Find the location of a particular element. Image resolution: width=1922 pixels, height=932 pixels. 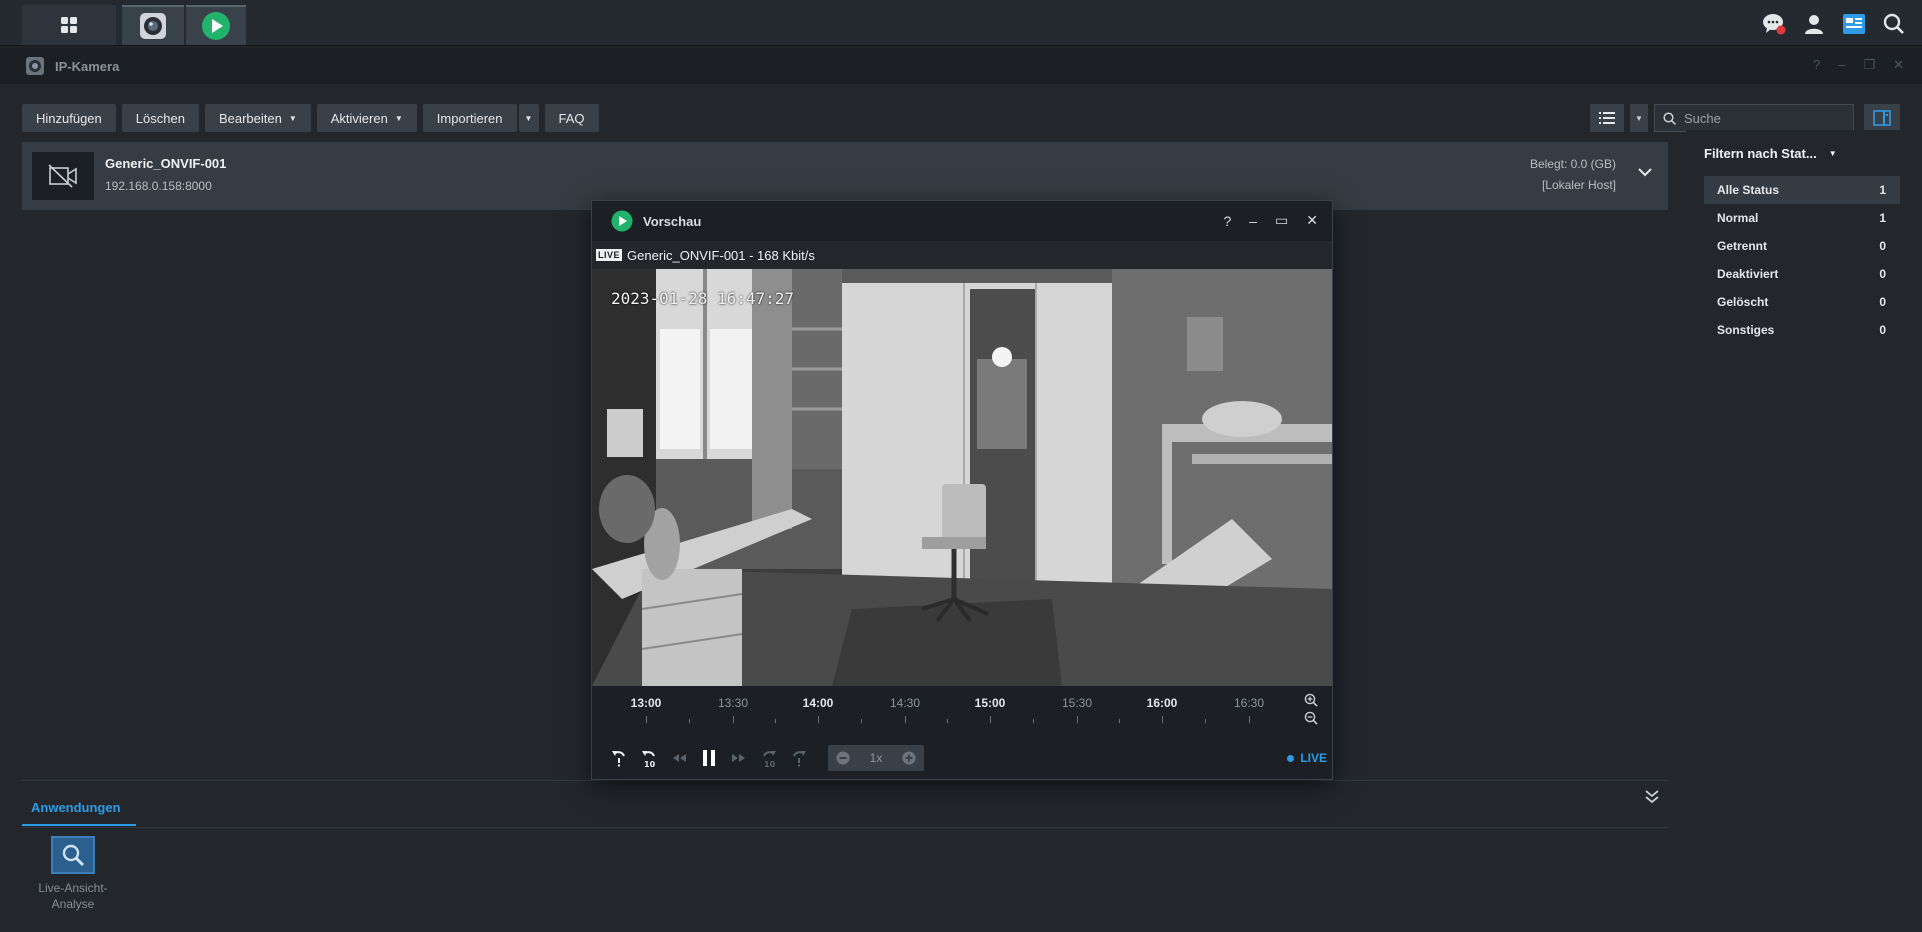

camera-host: [Lokaler Host] is located at coordinates (1578, 185).